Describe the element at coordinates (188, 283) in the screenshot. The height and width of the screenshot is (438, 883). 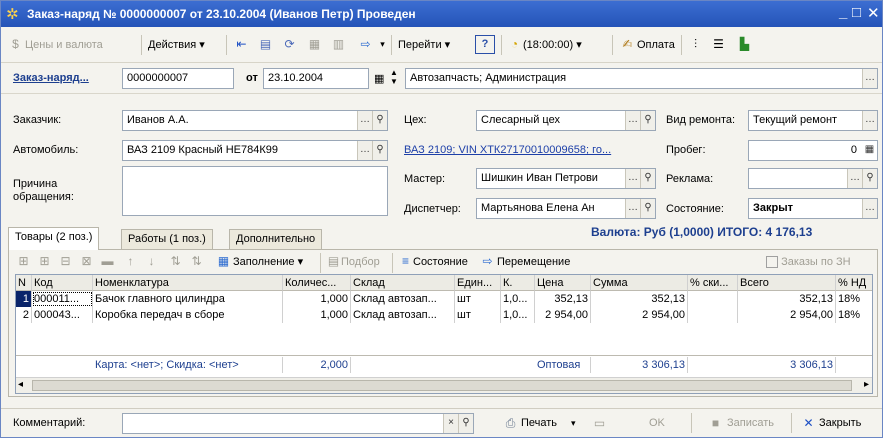
I see `column-header: Номенклатура` at that location.